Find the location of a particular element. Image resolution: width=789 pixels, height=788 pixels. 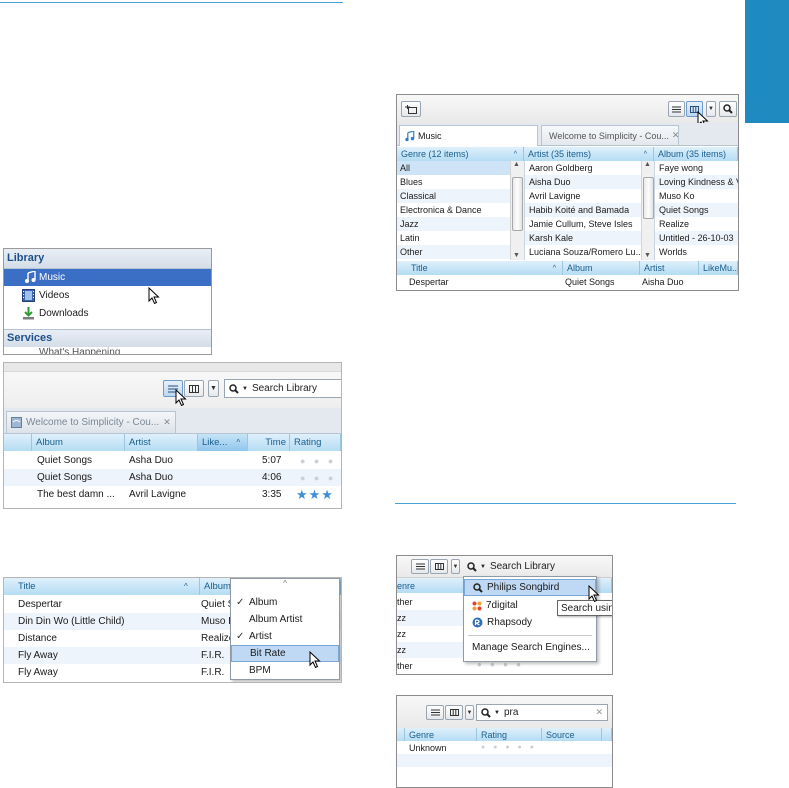

list-item: Jamie Cullum, Steve Isles is located at coordinates (590, 224).